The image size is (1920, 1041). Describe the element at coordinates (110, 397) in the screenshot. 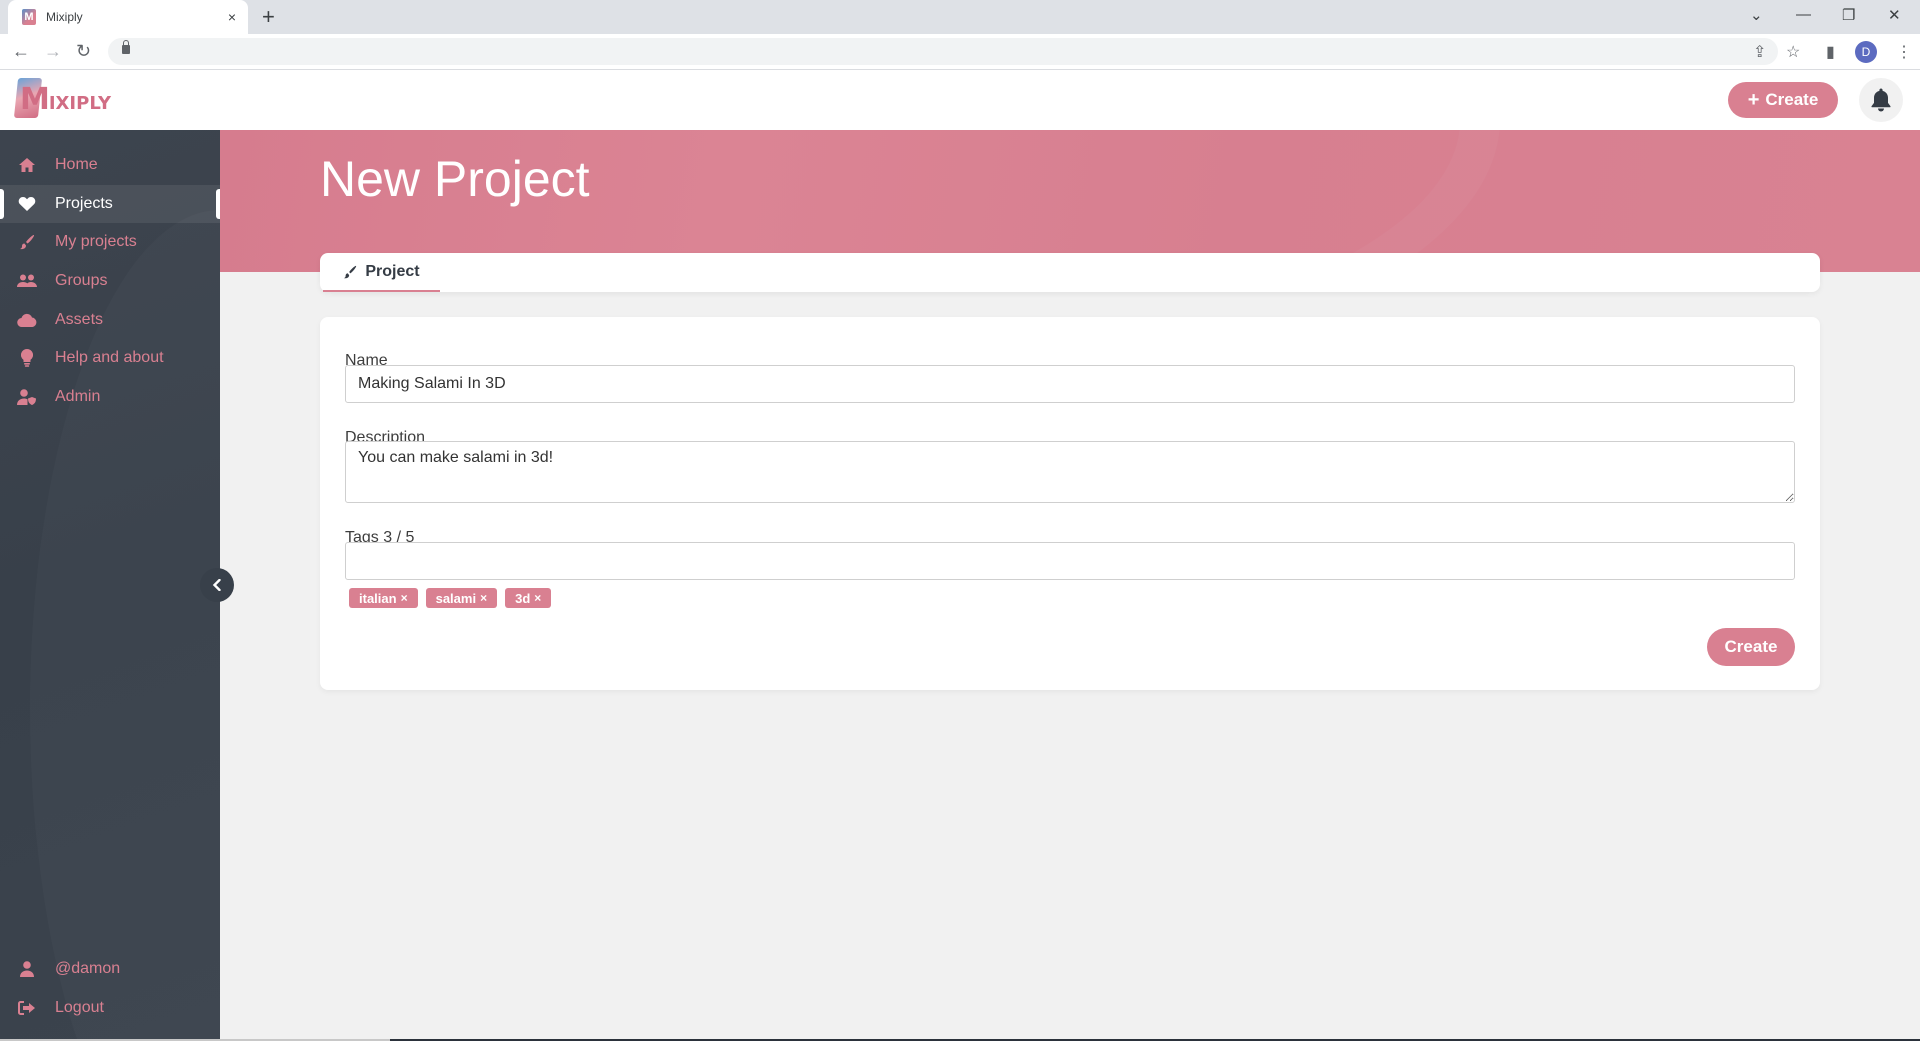

I see `sidebar-item-admin: Admin` at that location.